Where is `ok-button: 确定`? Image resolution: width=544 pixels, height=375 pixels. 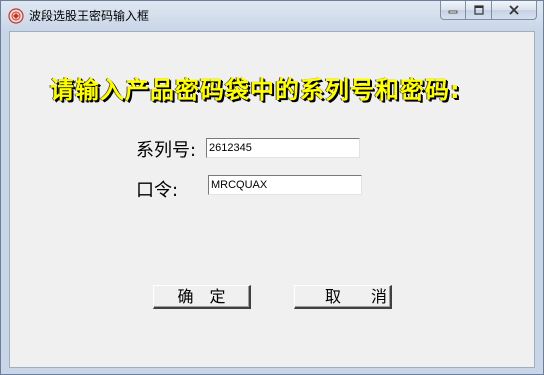
ok-button: 确定 is located at coordinates (202, 297).